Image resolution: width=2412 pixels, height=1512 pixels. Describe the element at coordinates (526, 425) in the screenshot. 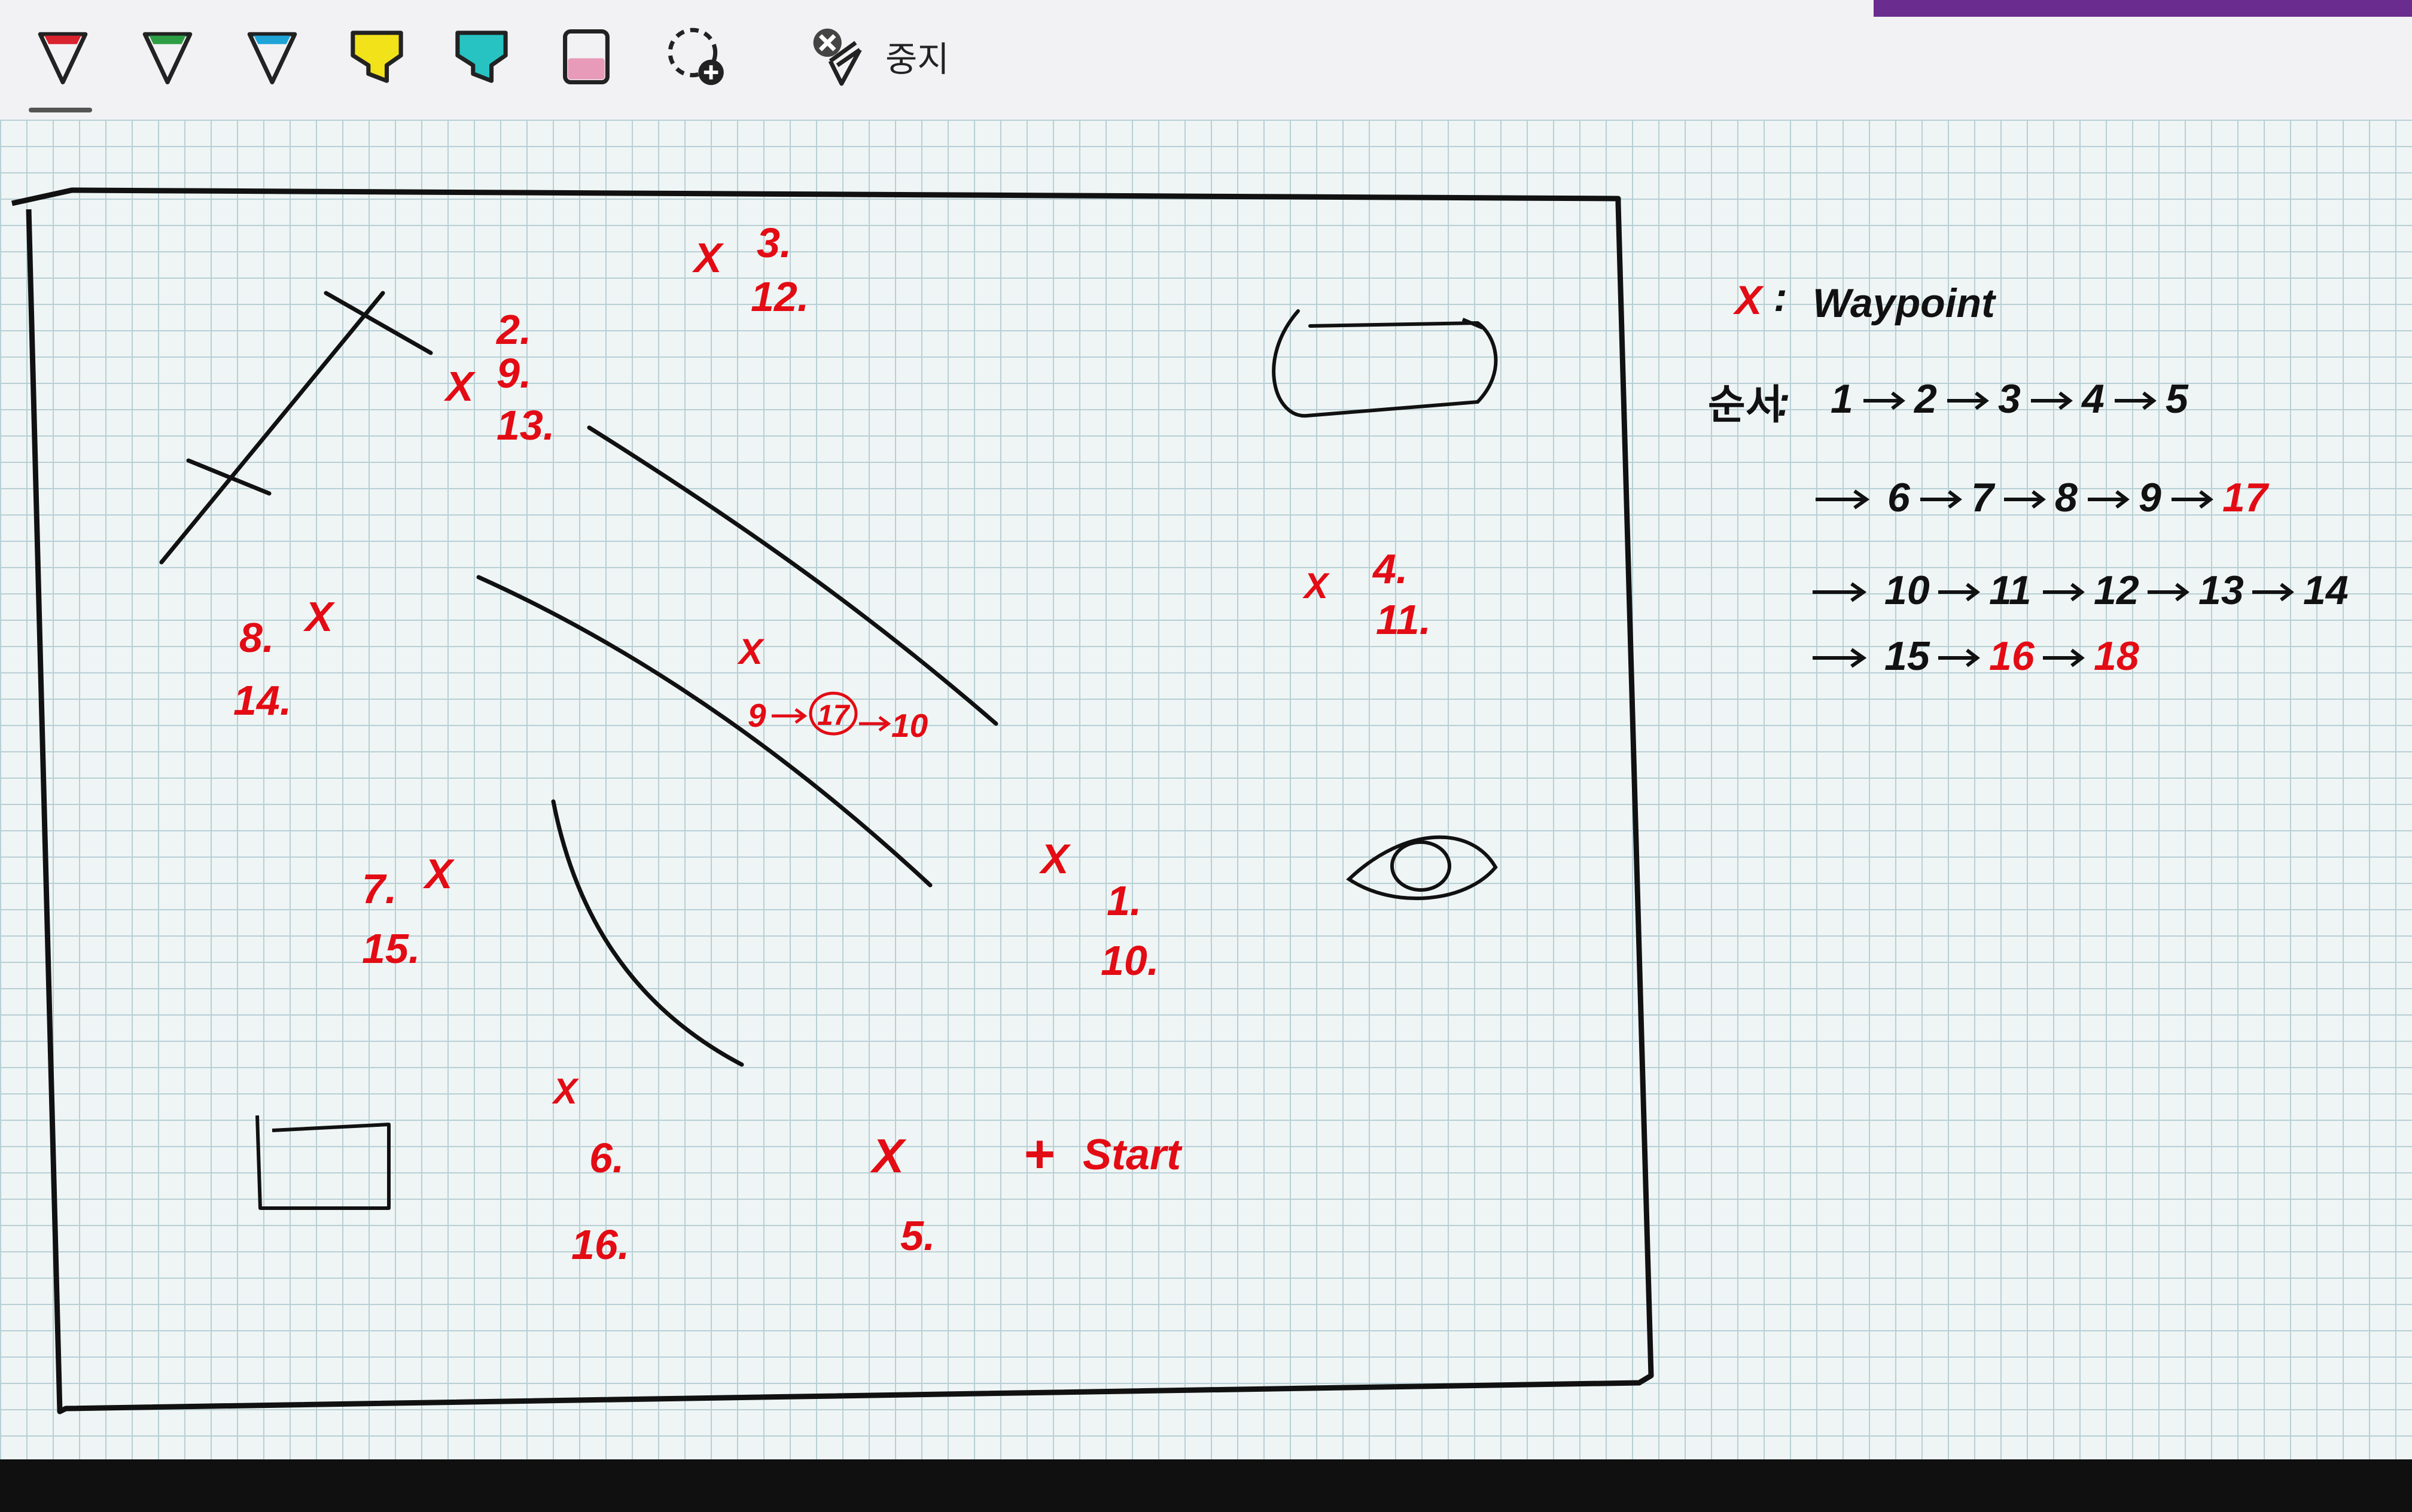

I see `waypoint-label: 13.` at that location.